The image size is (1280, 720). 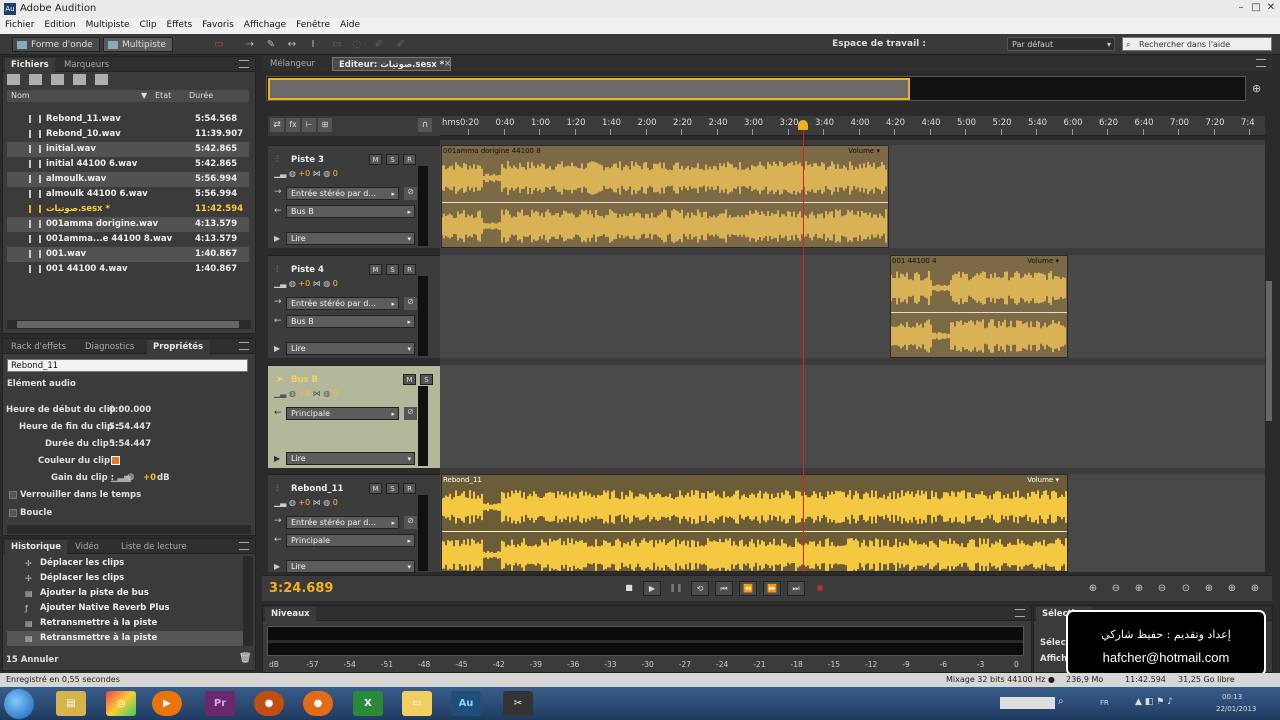 I want to click on menu-effets: Effets, so click(x=180, y=25).